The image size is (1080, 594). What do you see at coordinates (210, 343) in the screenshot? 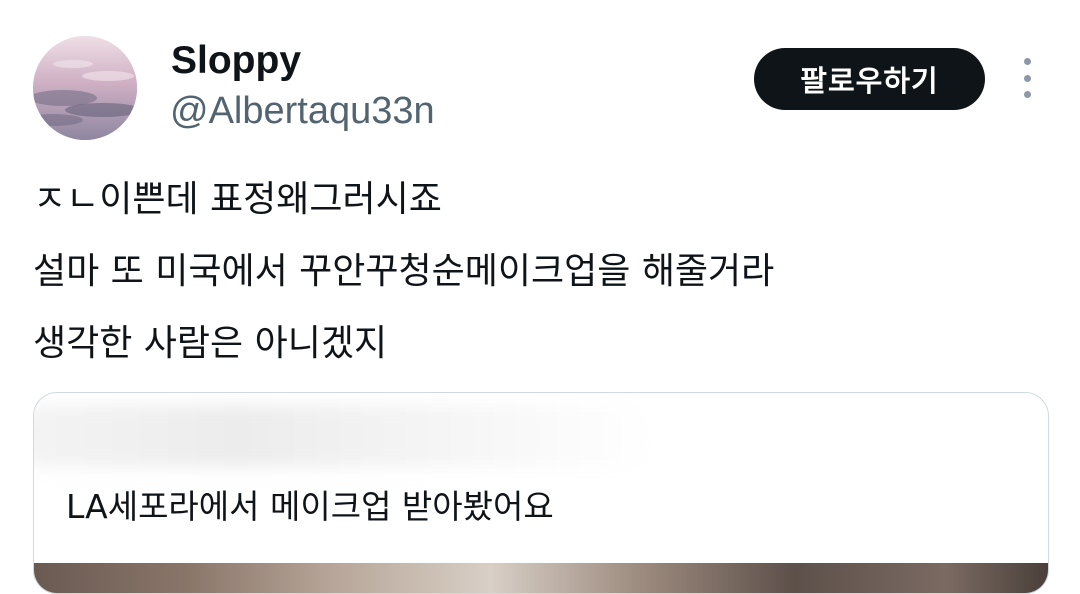
I see `tweet-line: 생각한 사람은 아니겠지` at bounding box center [210, 343].